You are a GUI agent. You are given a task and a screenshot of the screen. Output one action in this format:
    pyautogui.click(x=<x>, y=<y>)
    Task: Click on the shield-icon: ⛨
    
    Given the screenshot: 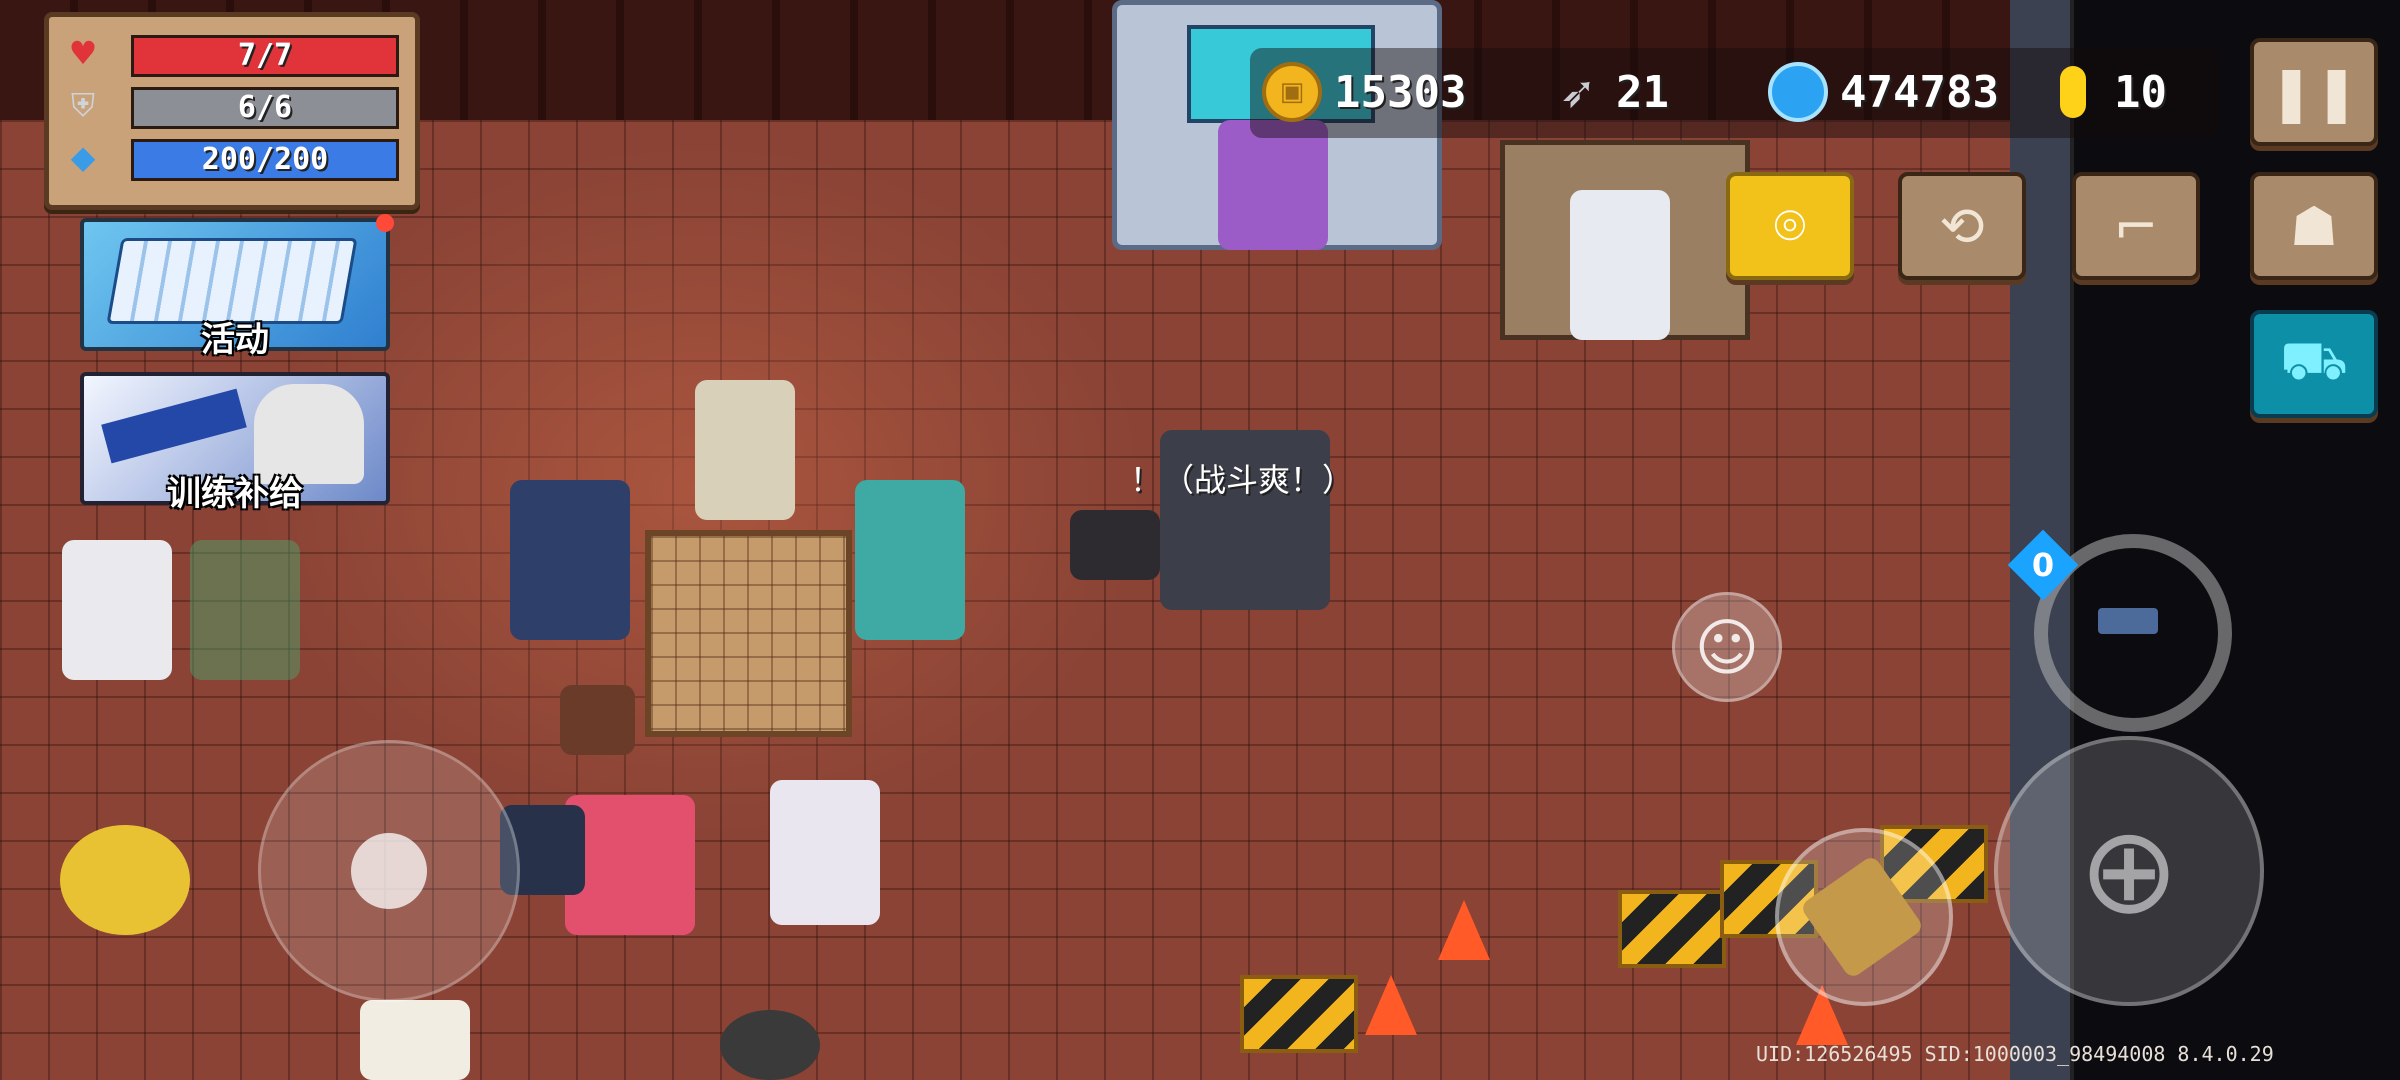 What is the action you would take?
    pyautogui.click(x=82, y=105)
    